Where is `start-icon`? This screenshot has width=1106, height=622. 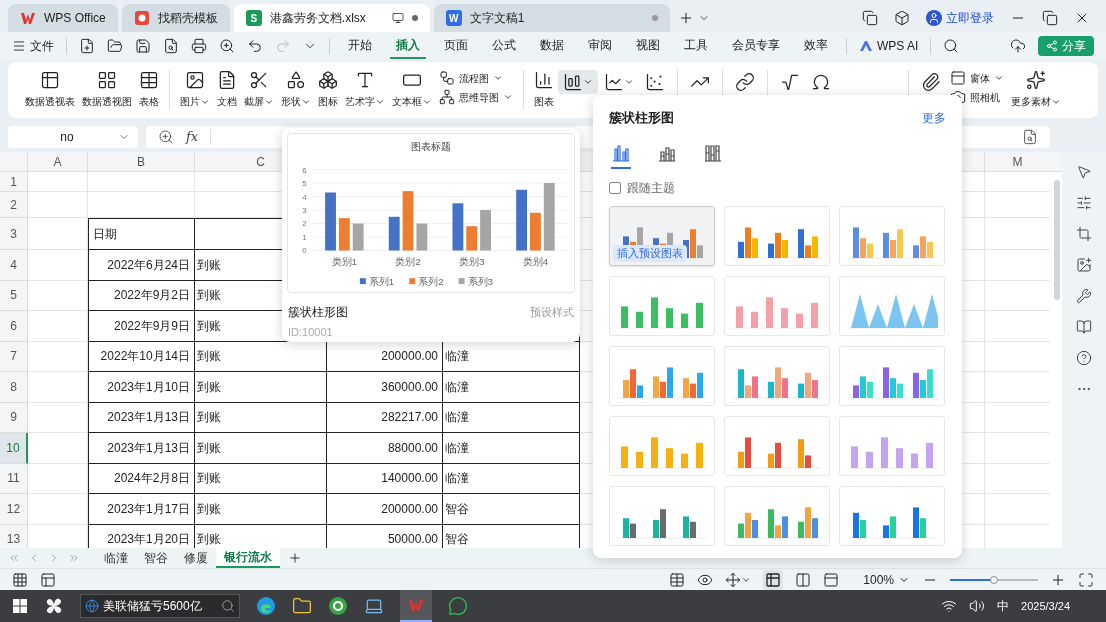 start-icon is located at coordinates (20, 606).